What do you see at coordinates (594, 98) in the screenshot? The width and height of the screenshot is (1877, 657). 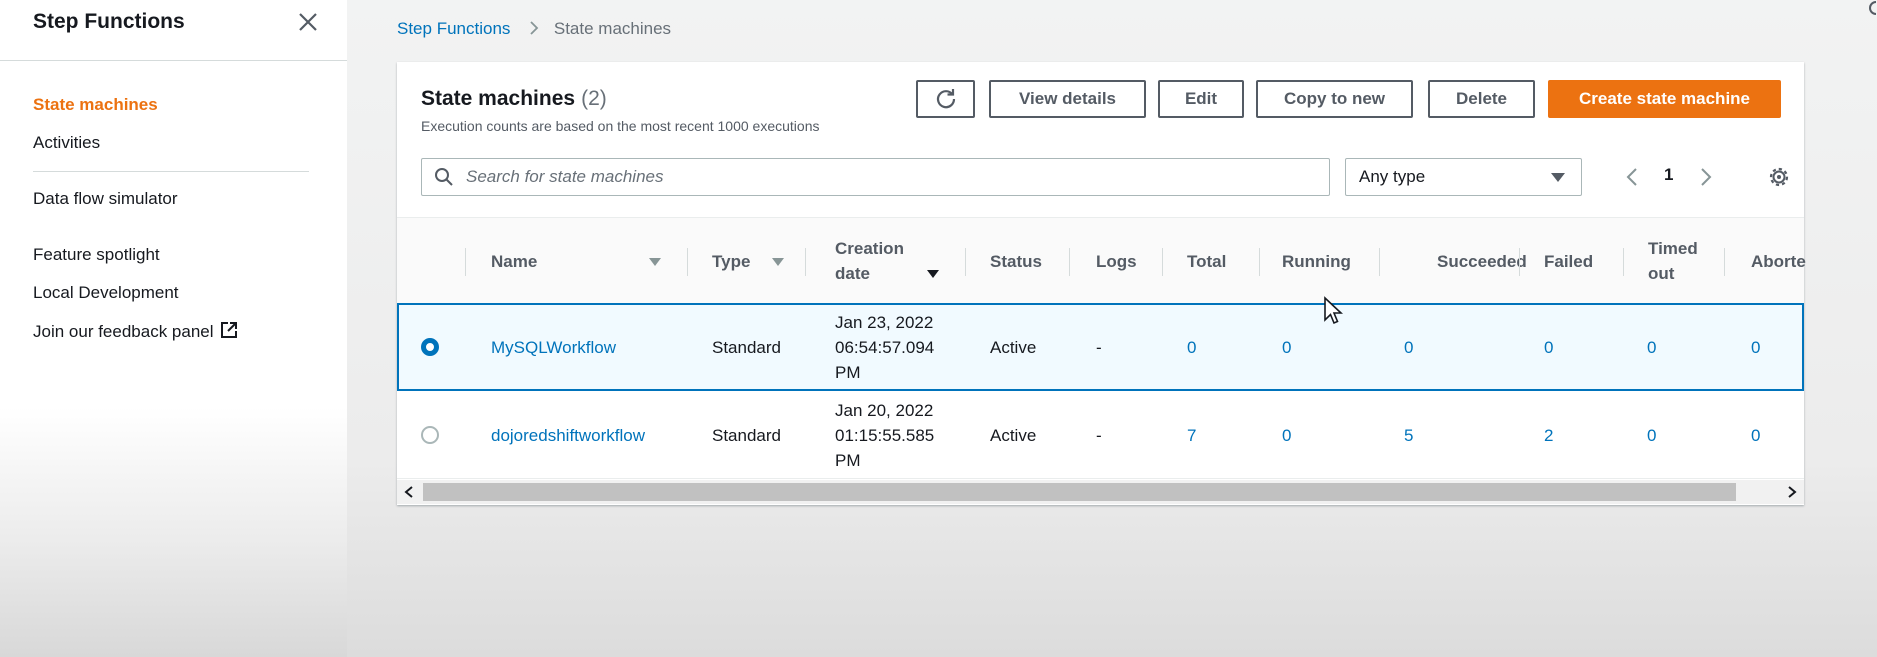 I see `panel-count: (2)` at bounding box center [594, 98].